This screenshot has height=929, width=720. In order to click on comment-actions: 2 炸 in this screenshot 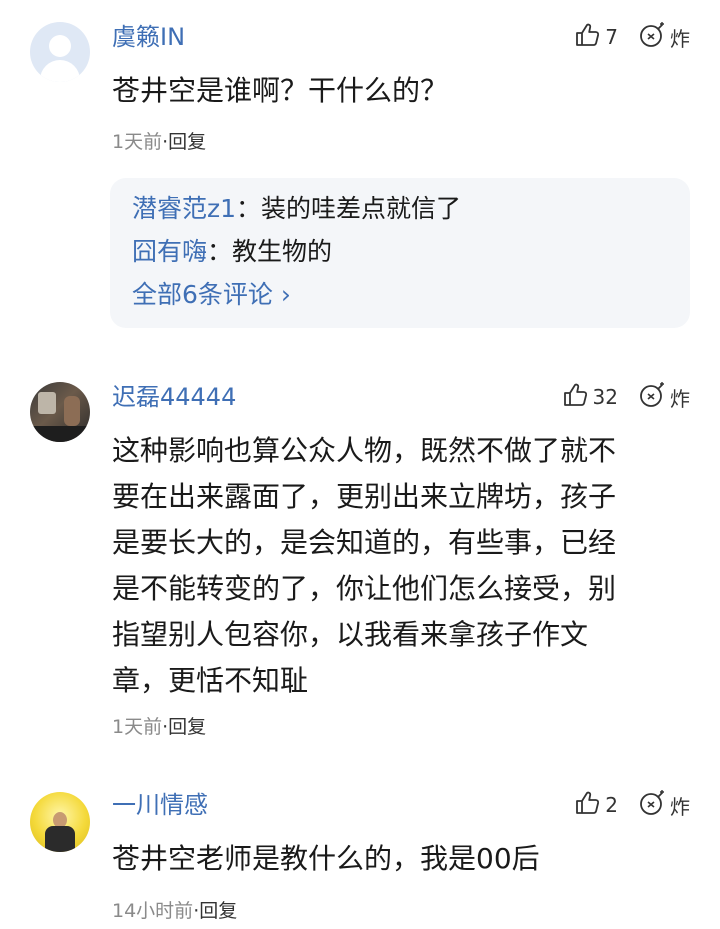, I will do `click(631, 805)`.